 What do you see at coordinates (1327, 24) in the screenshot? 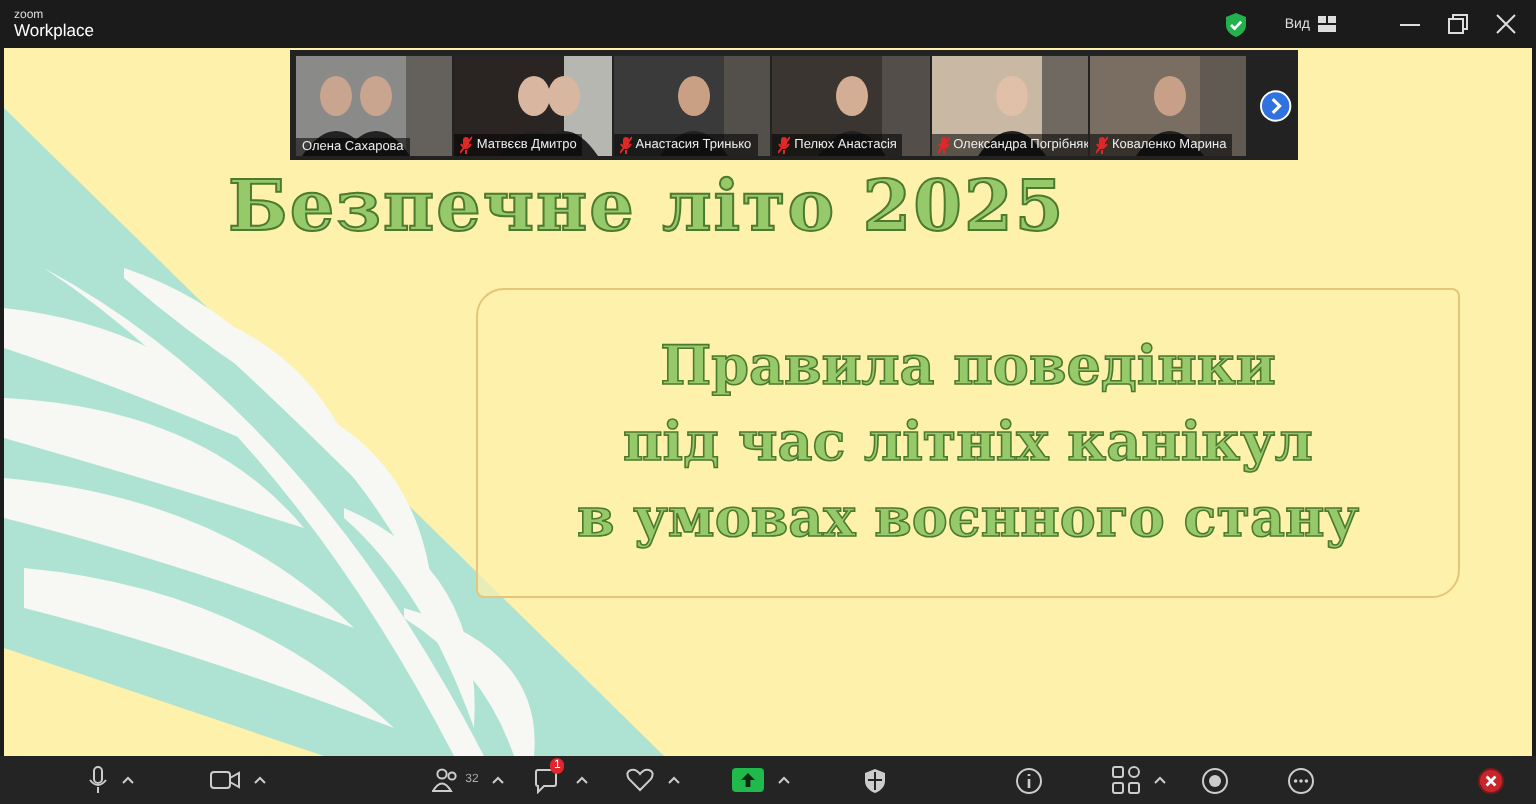
I see `grid-icon` at bounding box center [1327, 24].